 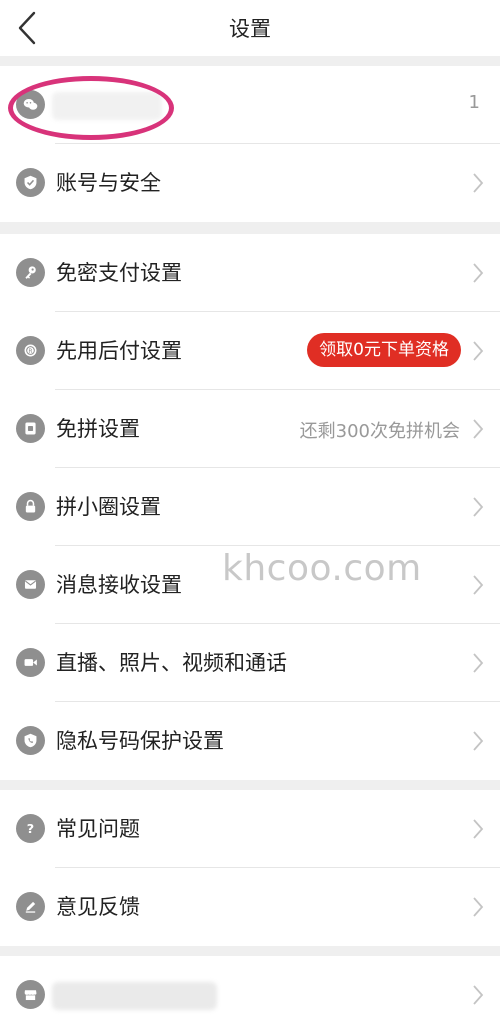 I want to click on mail-icon, so click(x=30, y=584).